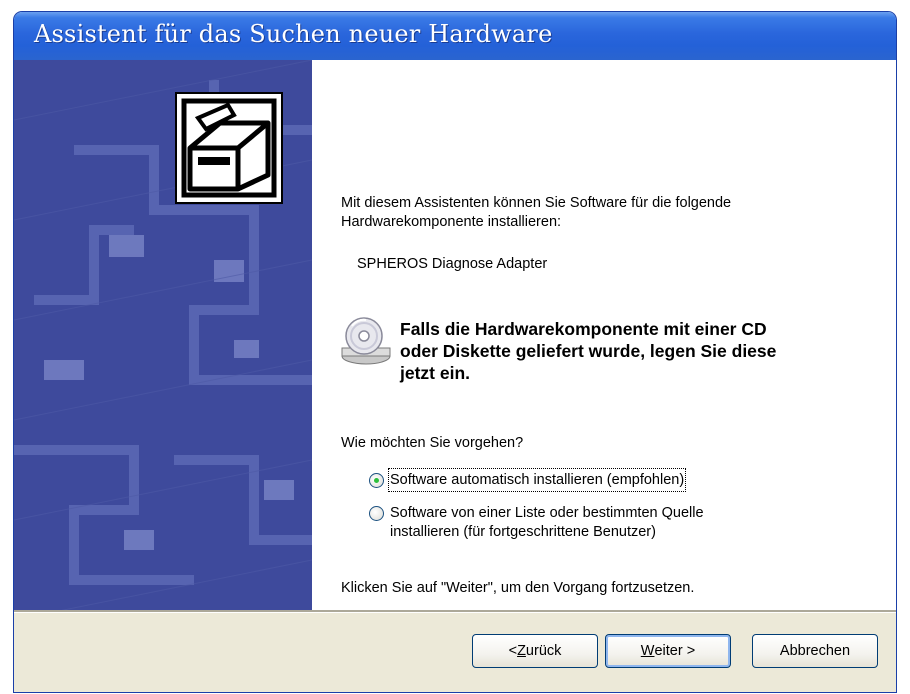 Image resolution: width=910 pixels, height=694 pixels. I want to click on radio-manual-install, so click(376, 513).